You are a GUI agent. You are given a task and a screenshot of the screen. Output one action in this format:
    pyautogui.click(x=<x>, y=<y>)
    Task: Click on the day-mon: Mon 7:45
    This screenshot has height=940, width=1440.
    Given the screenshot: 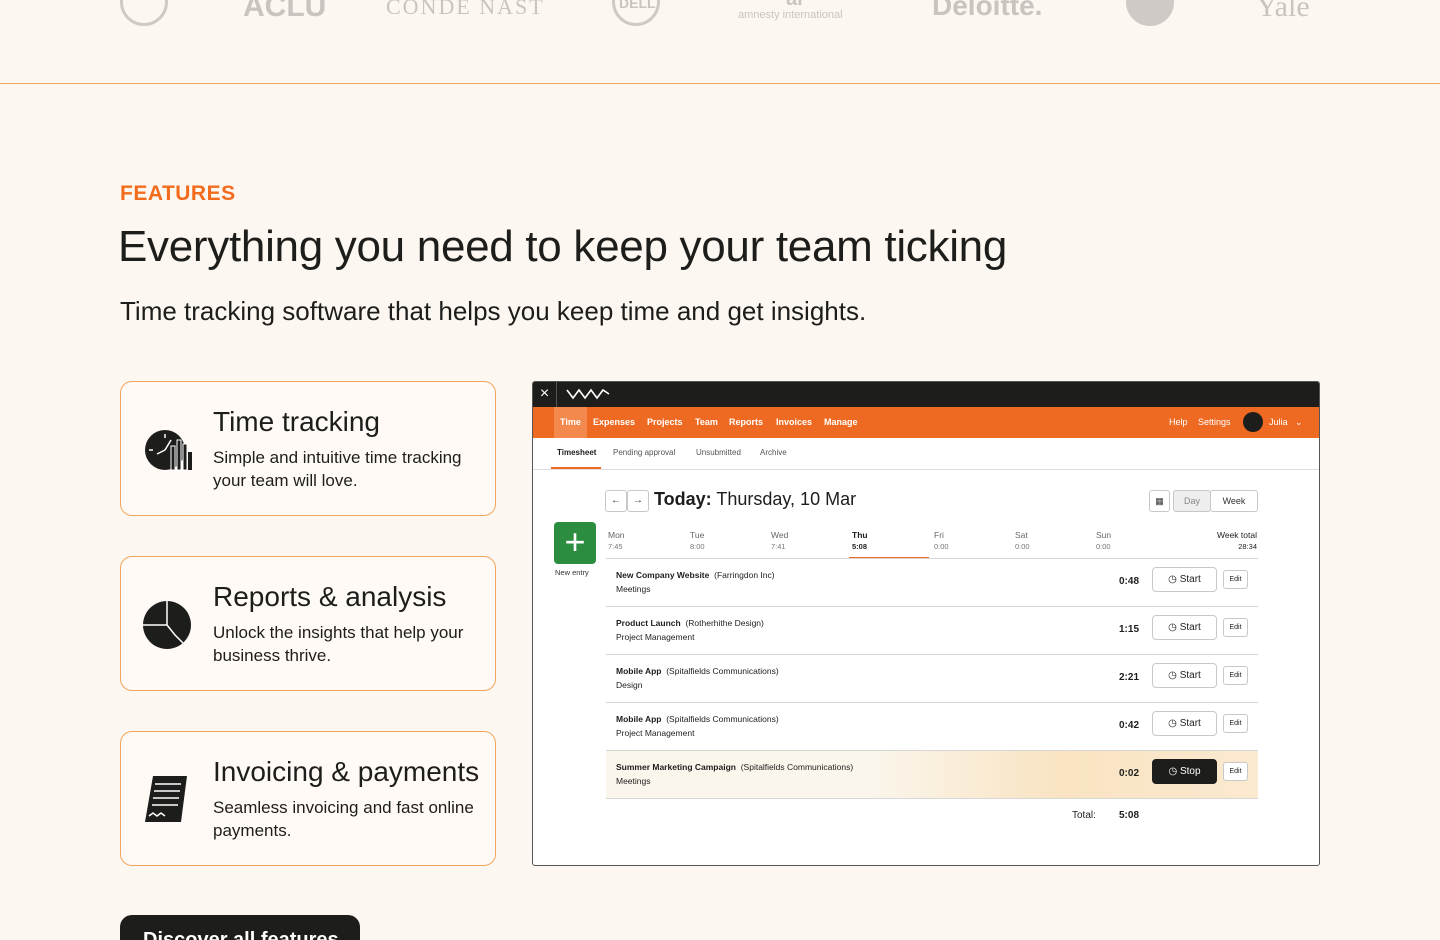 What is the action you would take?
    pyautogui.click(x=616, y=541)
    